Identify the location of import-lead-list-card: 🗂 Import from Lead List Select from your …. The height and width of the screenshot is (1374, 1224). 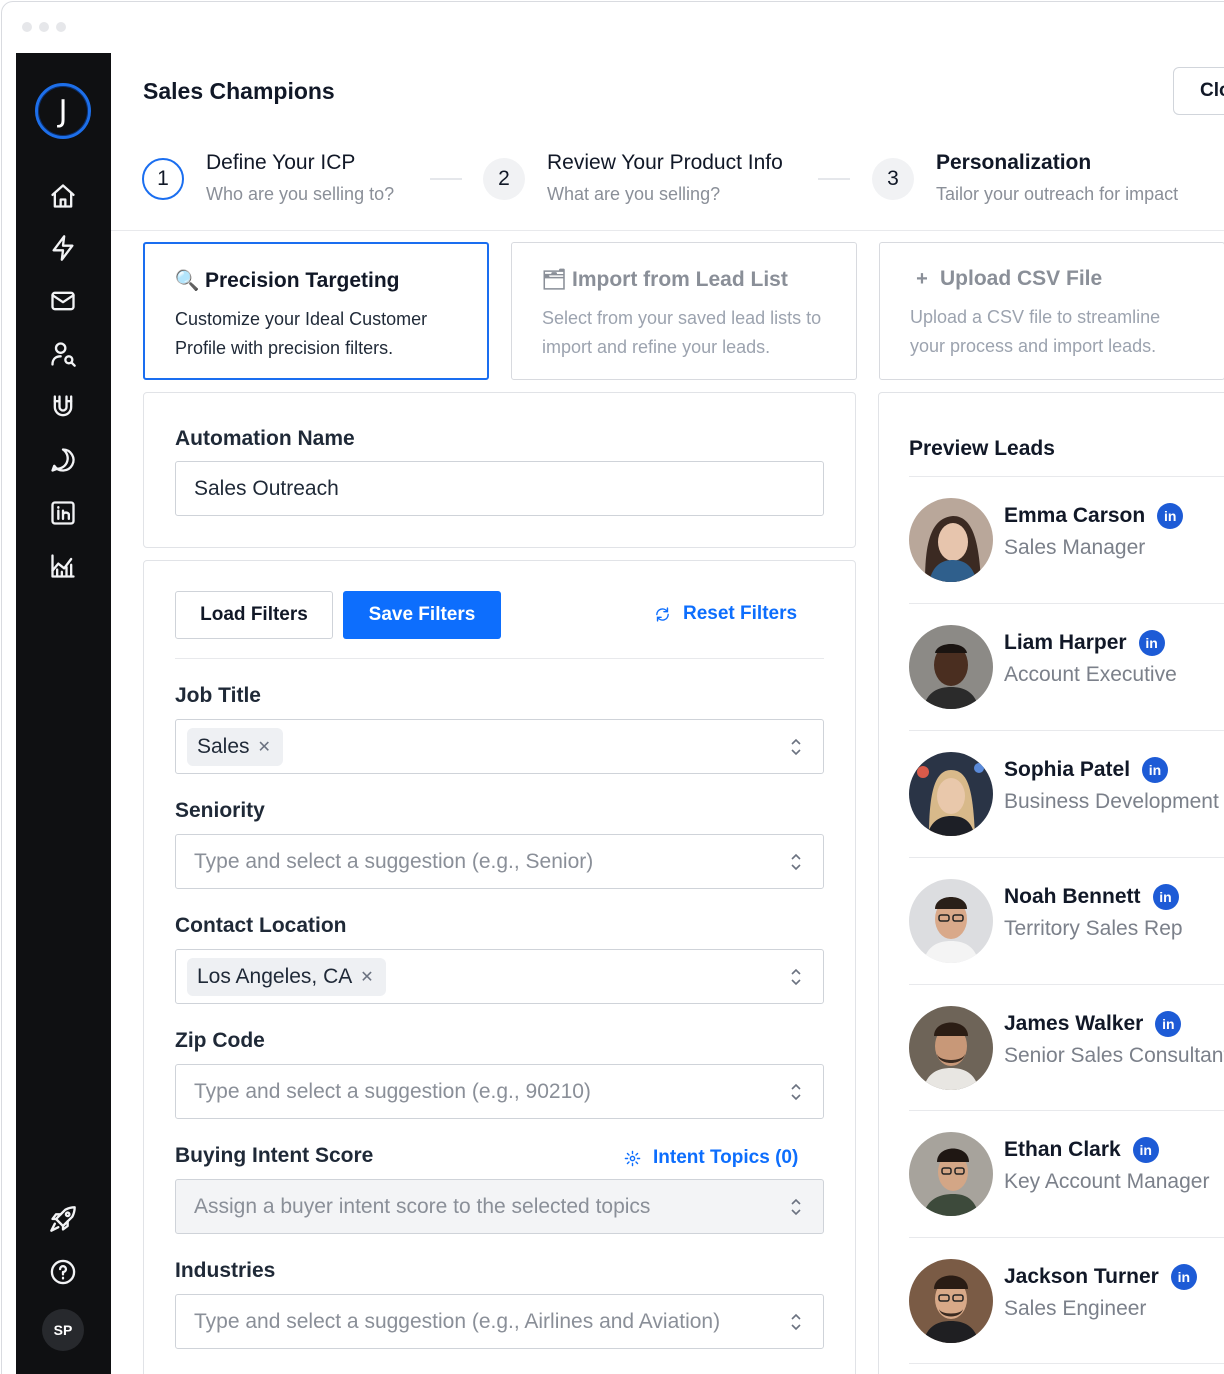
(684, 311).